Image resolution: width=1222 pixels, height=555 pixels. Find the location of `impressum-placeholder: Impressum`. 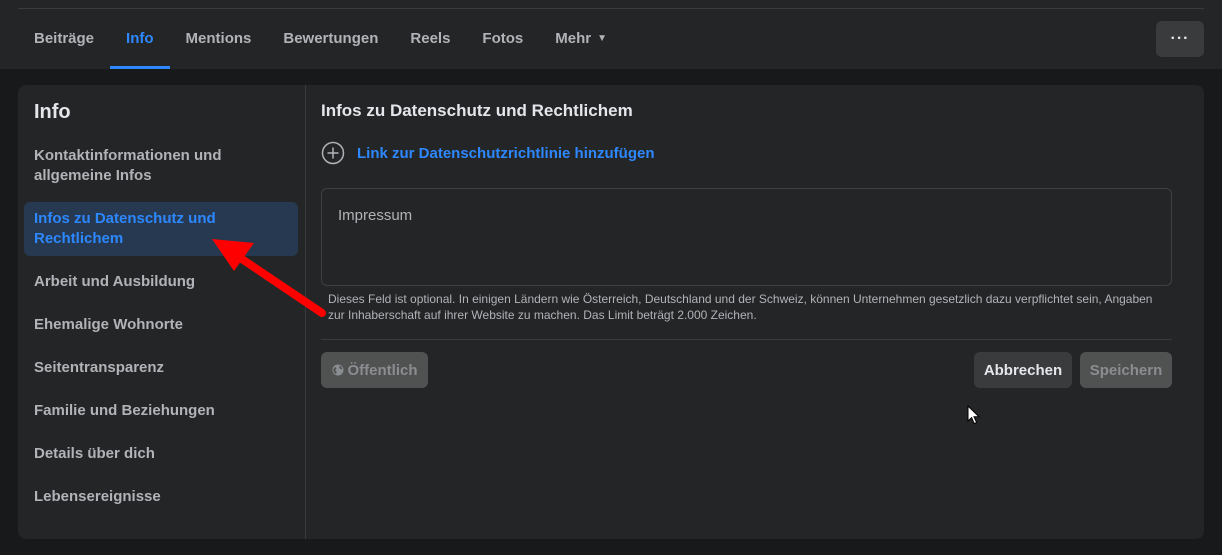

impressum-placeholder: Impressum is located at coordinates (375, 215).